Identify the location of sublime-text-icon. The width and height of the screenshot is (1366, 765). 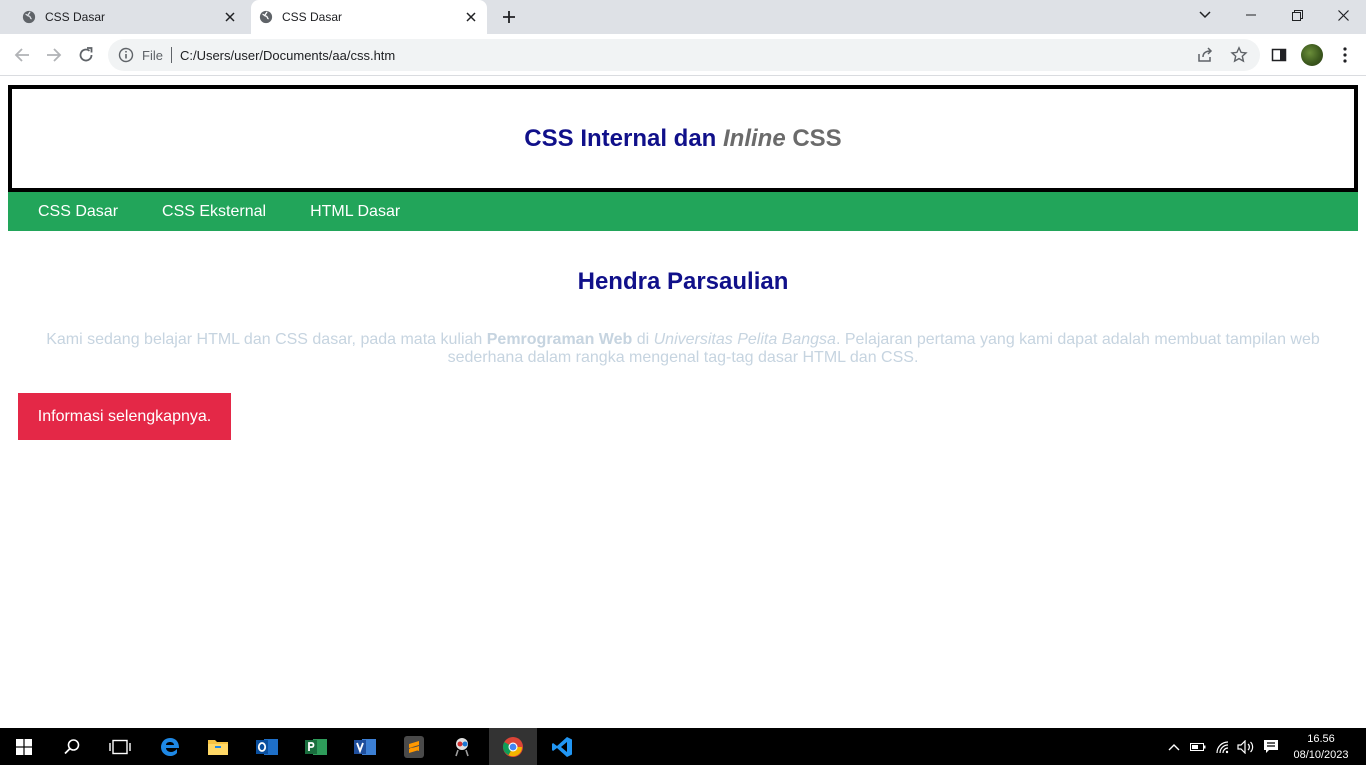
(414, 746).